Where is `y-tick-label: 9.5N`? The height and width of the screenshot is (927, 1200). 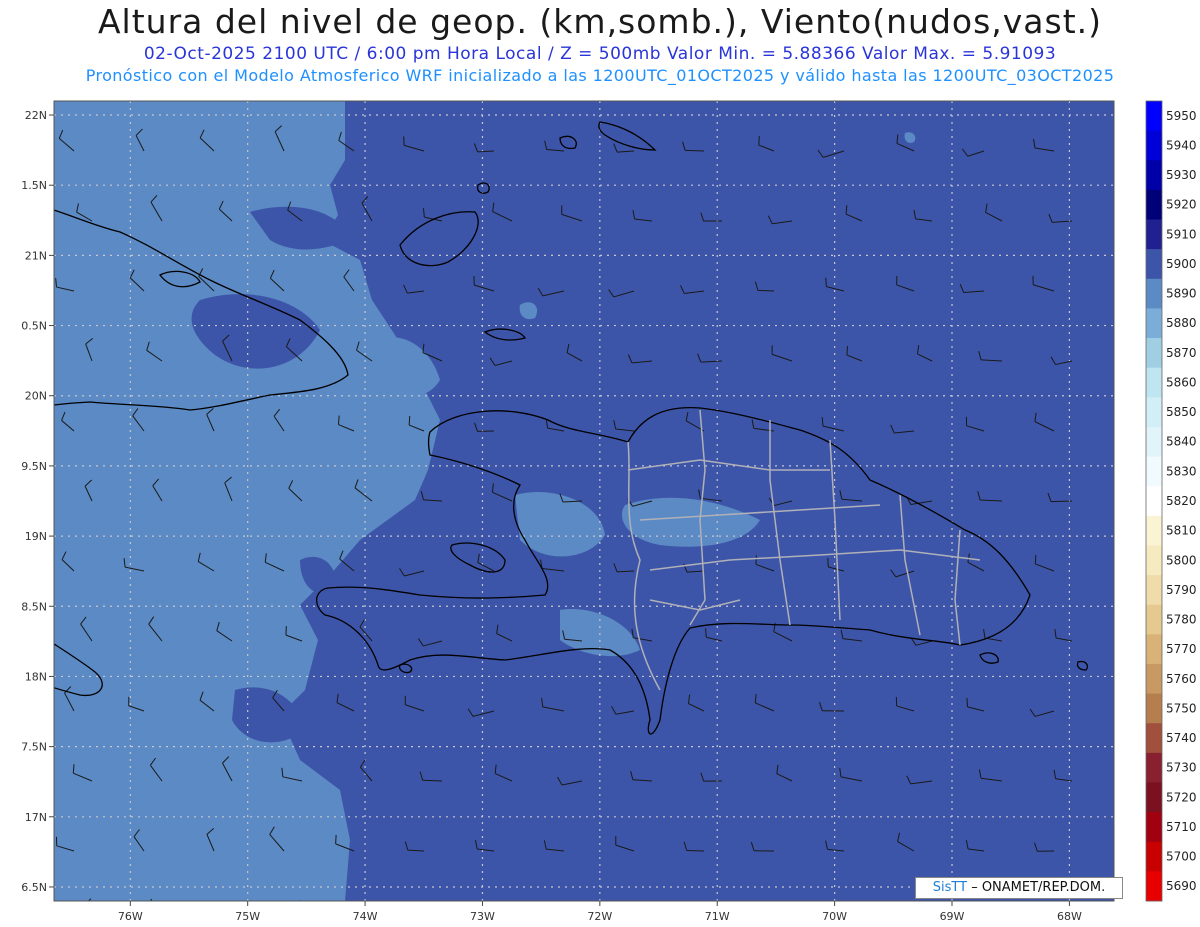 y-tick-label: 9.5N is located at coordinates (34, 466).